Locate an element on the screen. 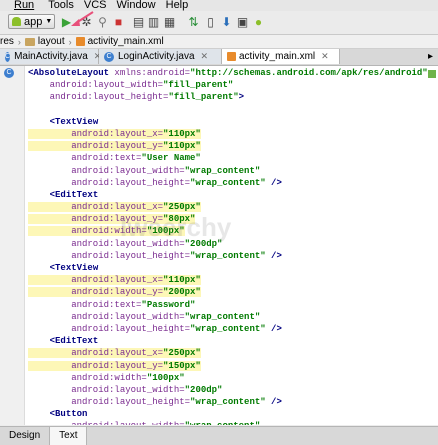  breadcrumb-res: res is located at coordinates (7, 41).